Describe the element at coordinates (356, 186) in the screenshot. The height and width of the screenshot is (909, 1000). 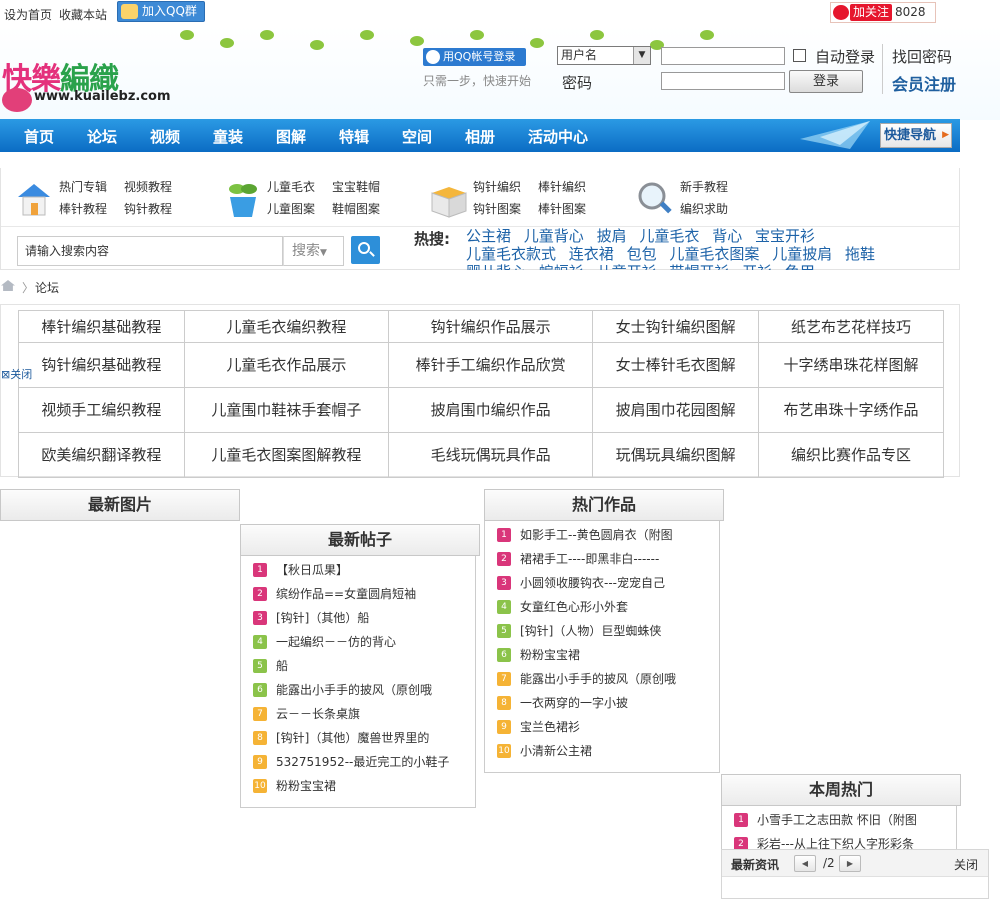
I see `category-link: 宝宝鞋帽` at that location.